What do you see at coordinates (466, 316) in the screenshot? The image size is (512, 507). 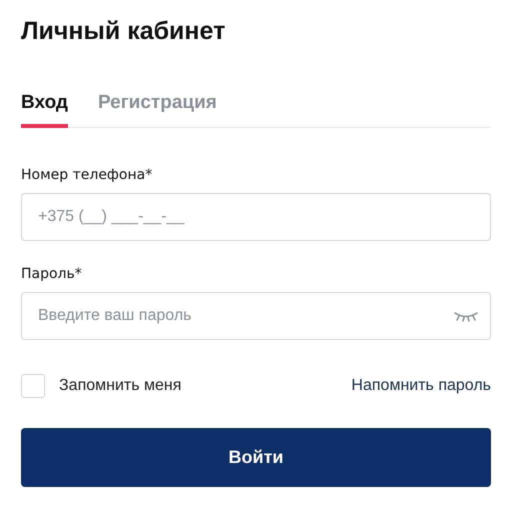 I see `closed-eye-icon` at bounding box center [466, 316].